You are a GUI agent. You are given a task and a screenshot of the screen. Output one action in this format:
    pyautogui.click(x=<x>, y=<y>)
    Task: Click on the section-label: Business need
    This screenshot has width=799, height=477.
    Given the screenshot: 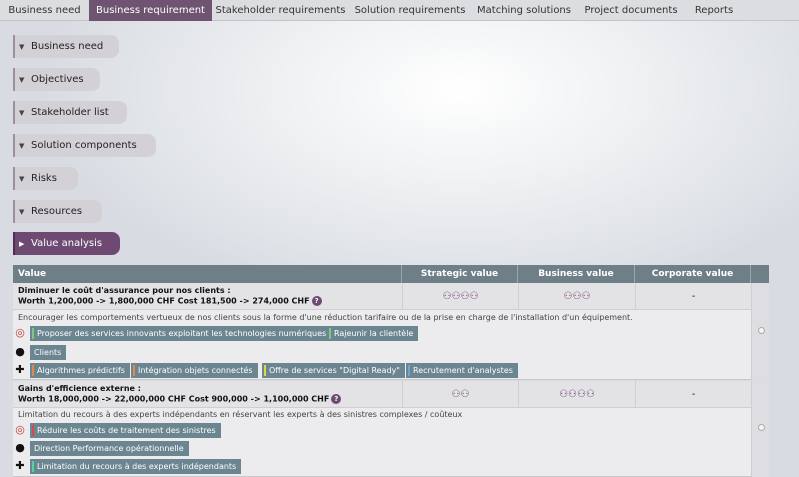 What is the action you would take?
    pyautogui.click(x=67, y=46)
    